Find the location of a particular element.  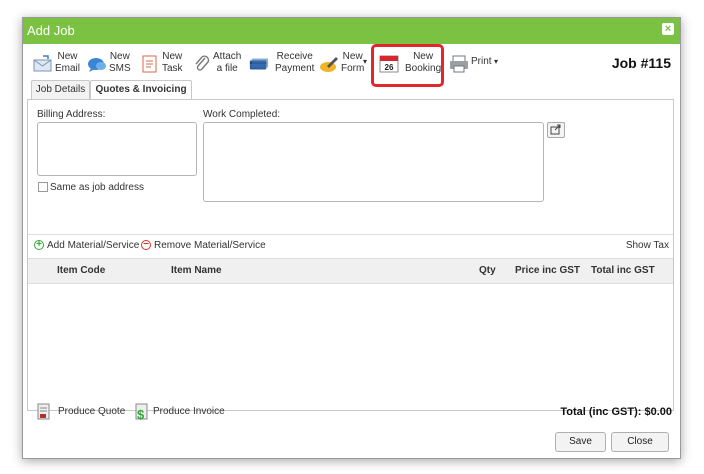

add-circle-icon: + is located at coordinates (39, 245).